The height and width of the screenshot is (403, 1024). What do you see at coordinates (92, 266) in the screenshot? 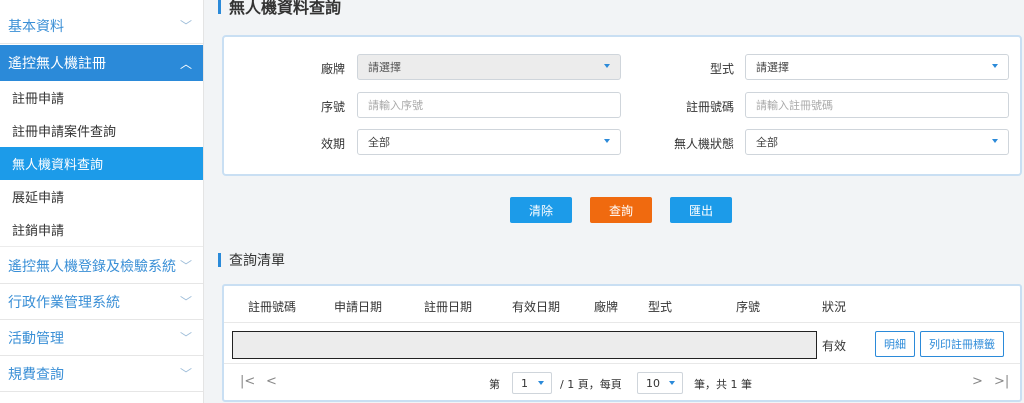
I see `sidebar-item-label: 遙控無人機登錄及檢驗系統` at bounding box center [92, 266].